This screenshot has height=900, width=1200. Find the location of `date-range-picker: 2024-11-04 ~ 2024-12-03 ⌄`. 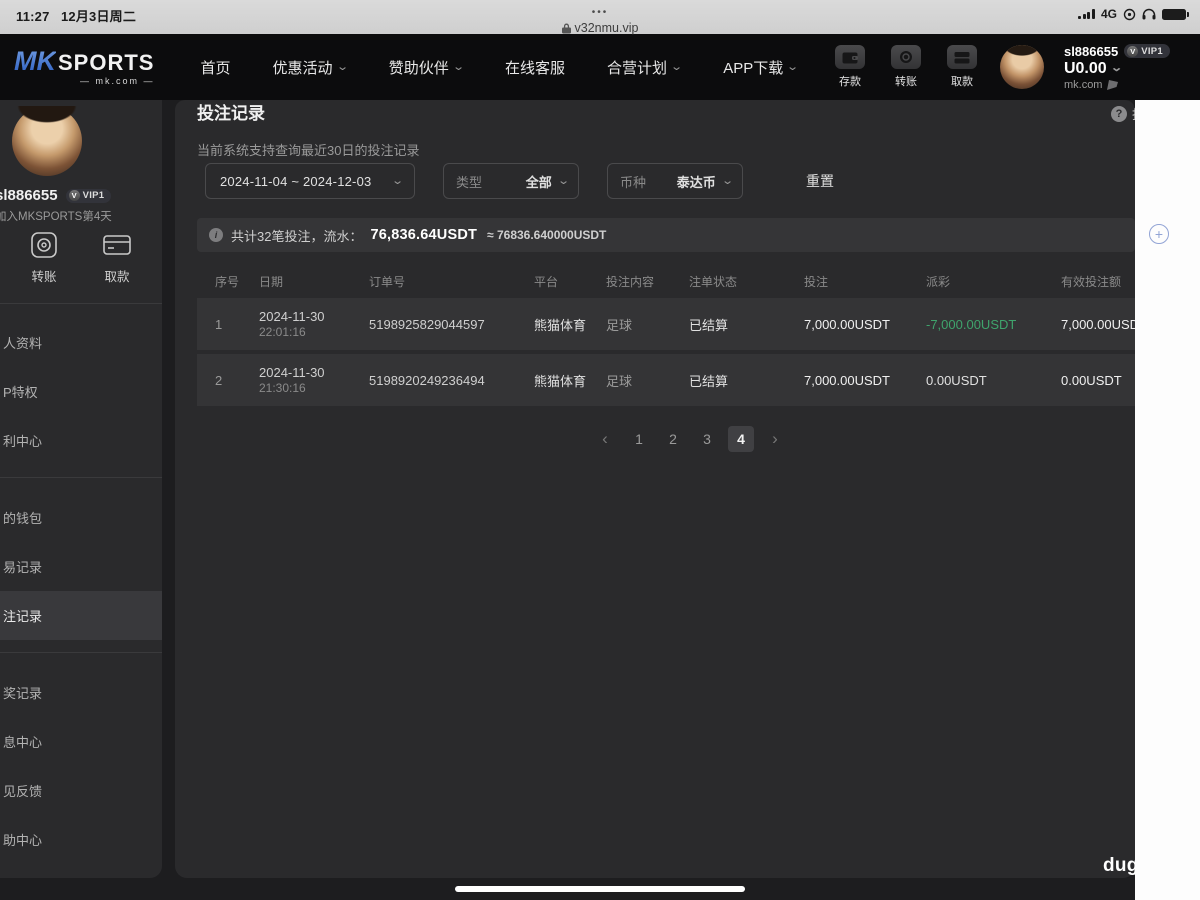

date-range-picker: 2024-11-04 ~ 2024-12-03 ⌄ is located at coordinates (310, 181).